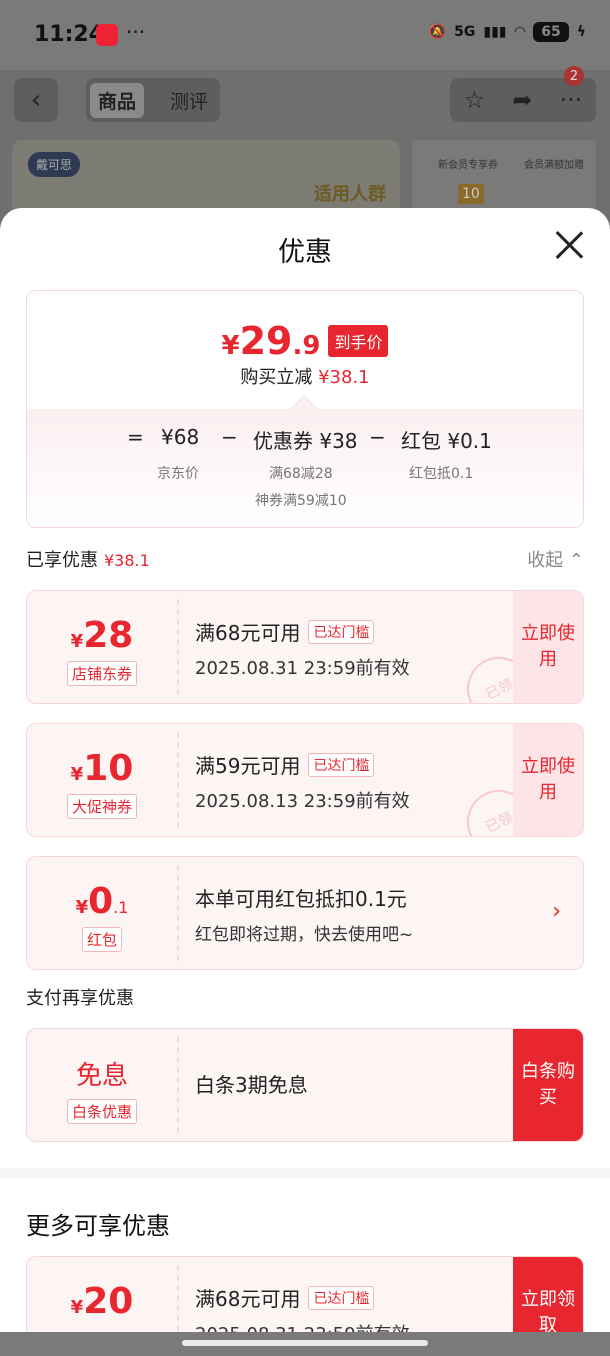 This screenshot has width=610, height=1356. Describe the element at coordinates (437, 32) in the screenshot. I see `mute-icon: 🔕` at that location.